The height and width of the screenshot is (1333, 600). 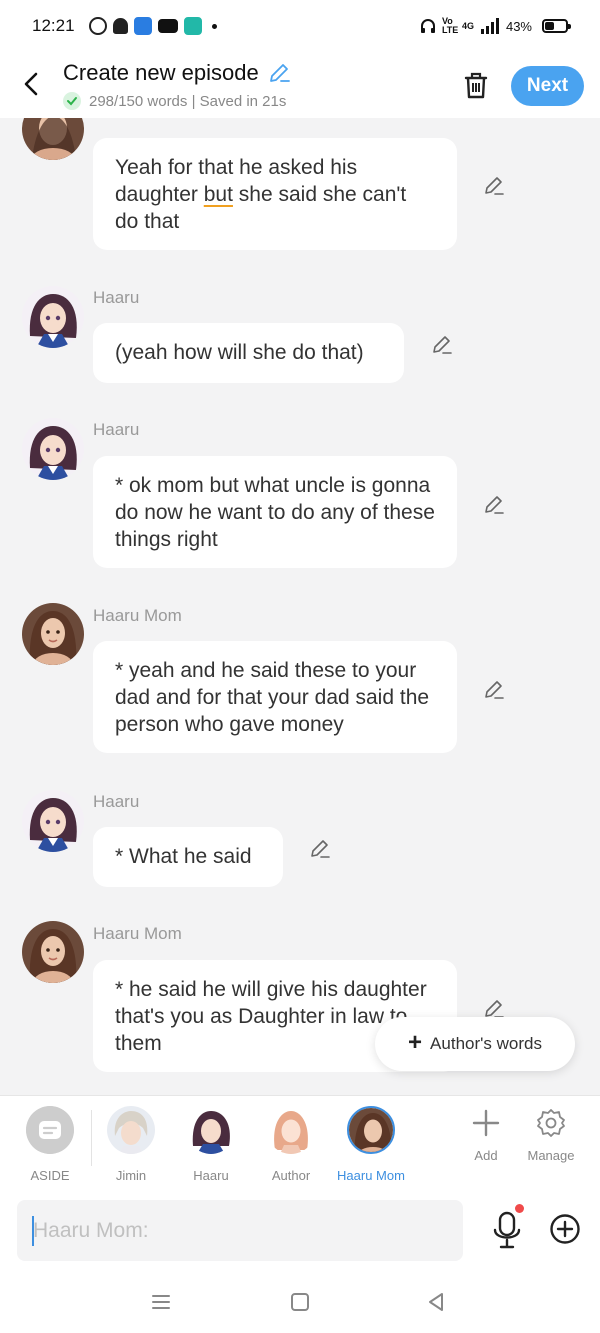 What do you see at coordinates (556, 26) in the screenshot?
I see `battery-icon` at bounding box center [556, 26].